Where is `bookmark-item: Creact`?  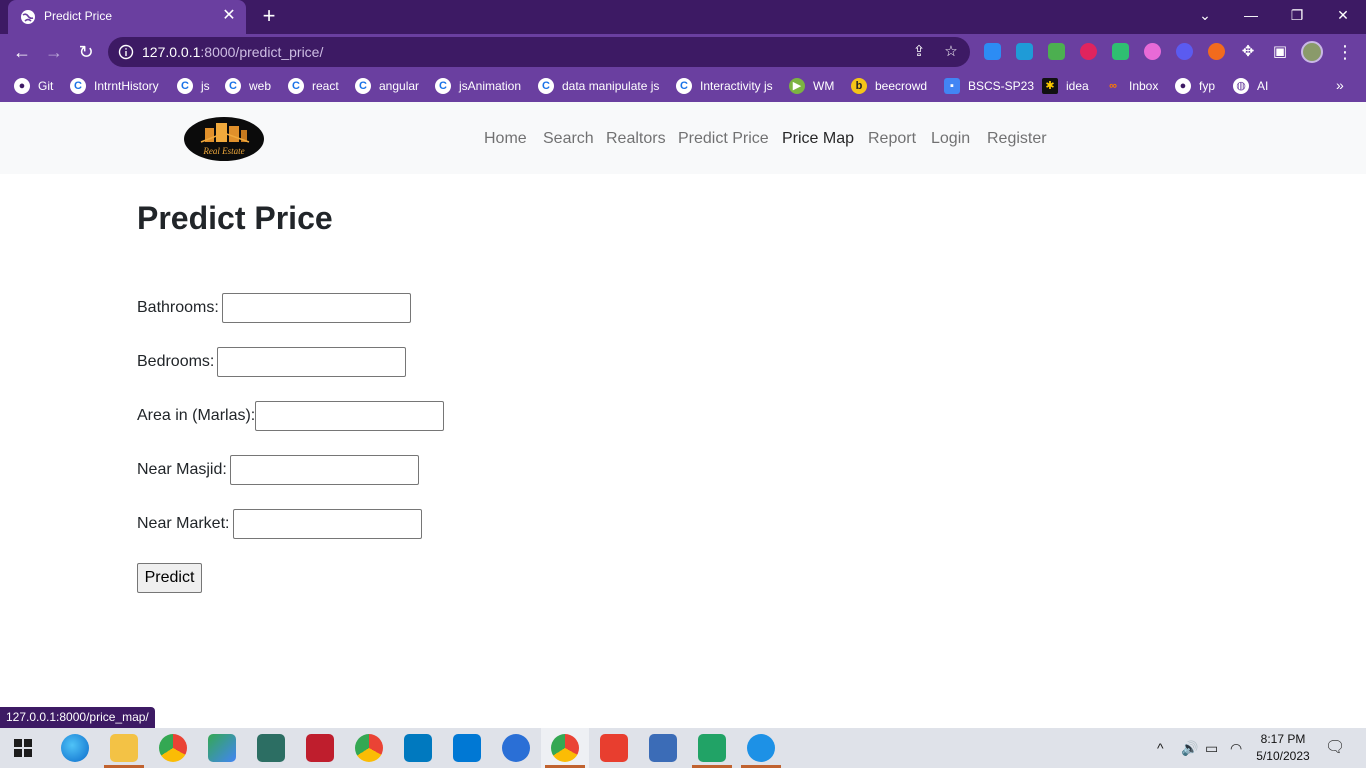
bookmark-item: Creact is located at coordinates (313, 86).